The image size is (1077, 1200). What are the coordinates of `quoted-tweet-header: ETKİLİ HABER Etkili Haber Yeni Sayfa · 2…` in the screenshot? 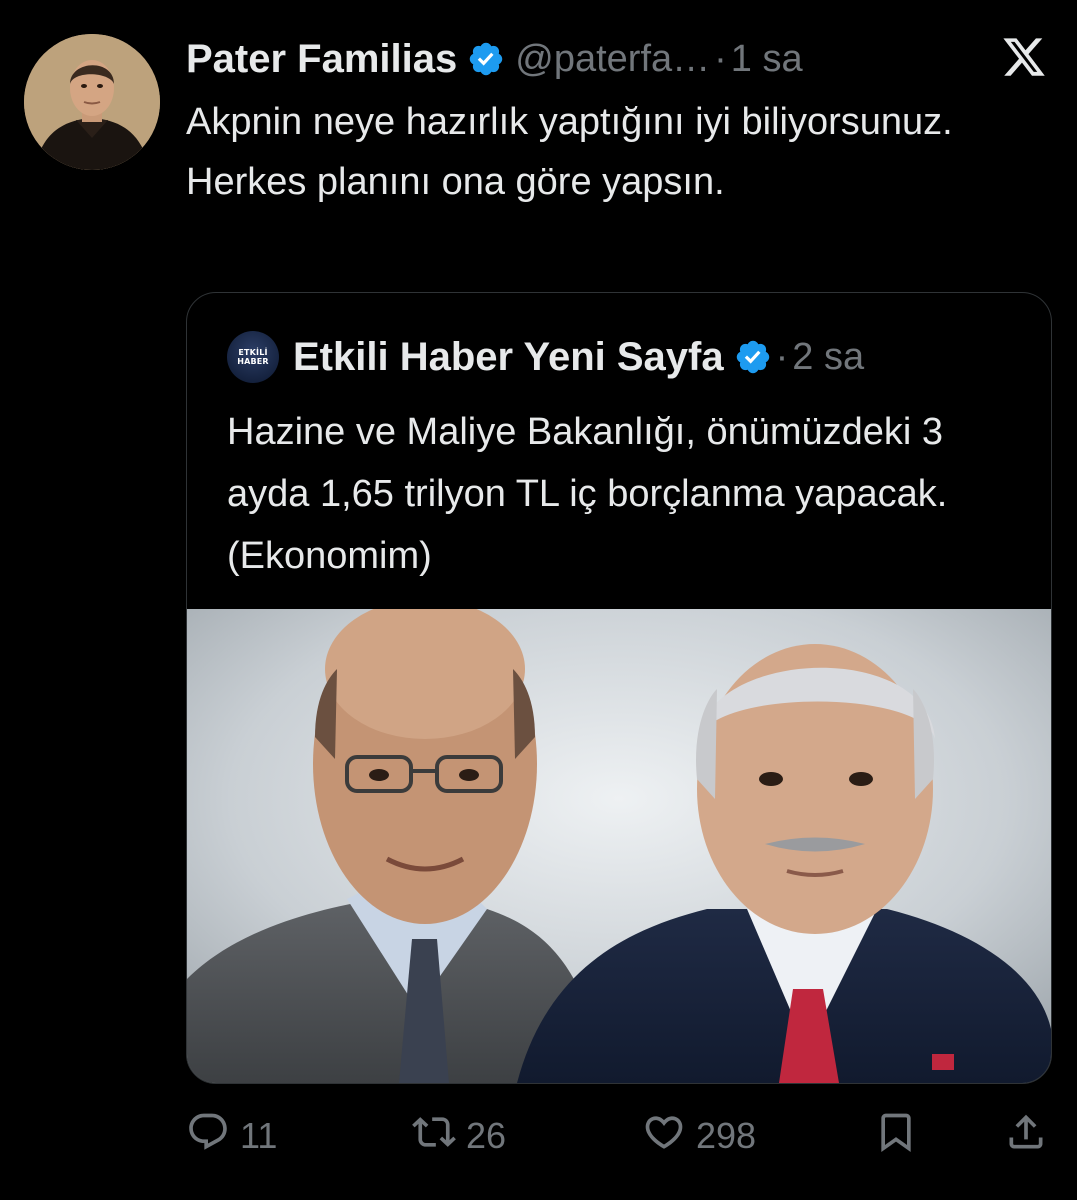 It's located at (545, 357).